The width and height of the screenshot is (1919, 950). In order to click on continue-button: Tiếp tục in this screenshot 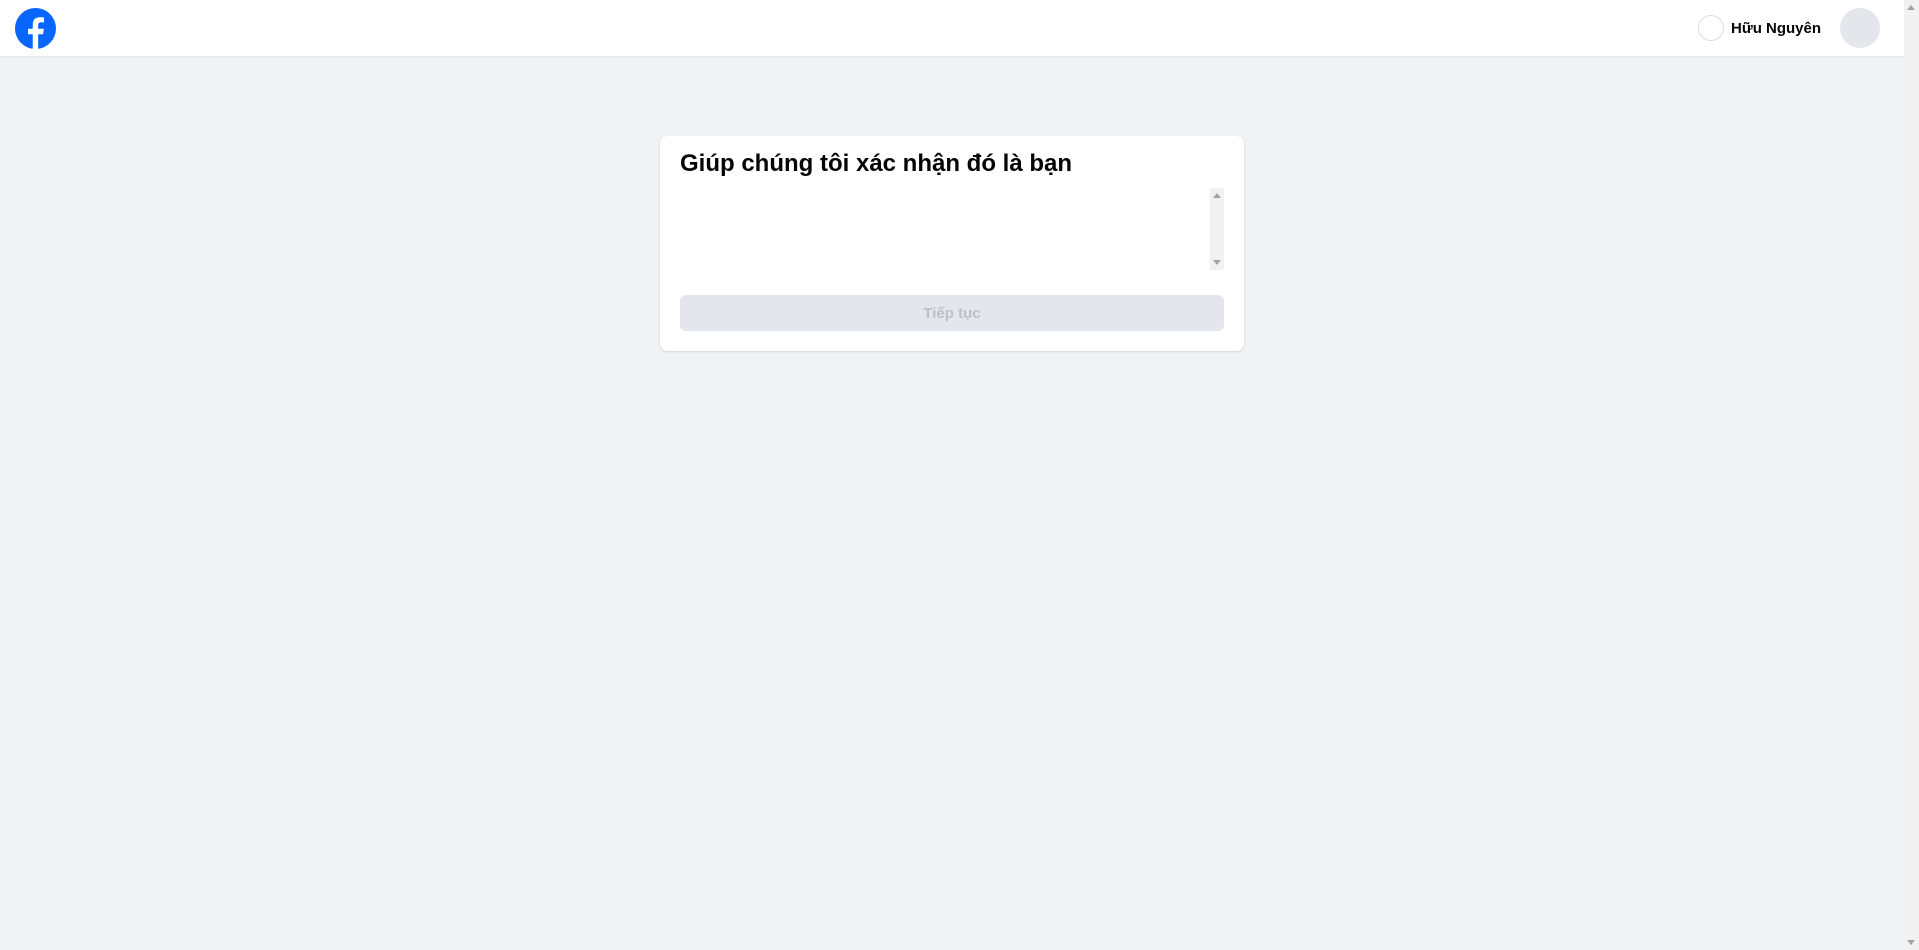, I will do `click(952, 313)`.